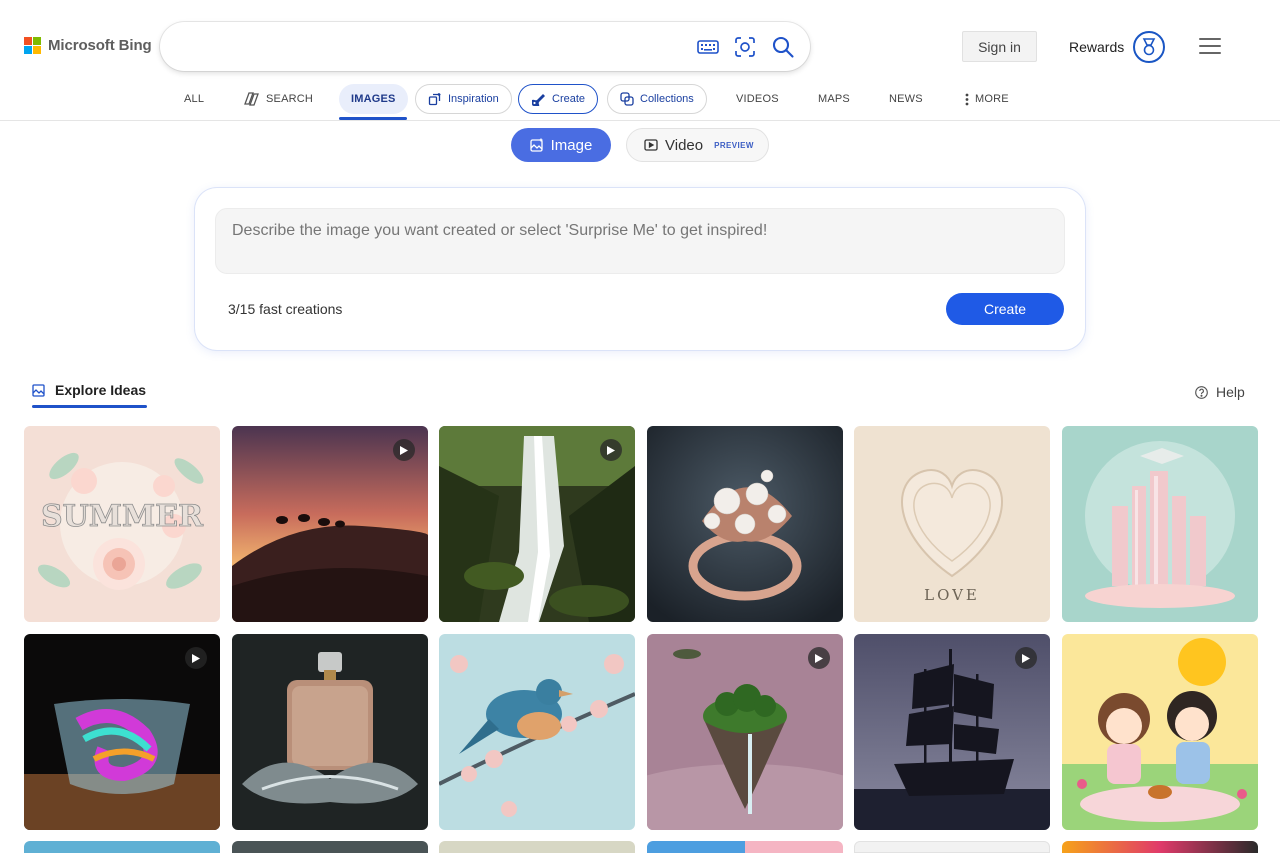  I want to click on idea-tile: SUMMER, so click(122, 524).